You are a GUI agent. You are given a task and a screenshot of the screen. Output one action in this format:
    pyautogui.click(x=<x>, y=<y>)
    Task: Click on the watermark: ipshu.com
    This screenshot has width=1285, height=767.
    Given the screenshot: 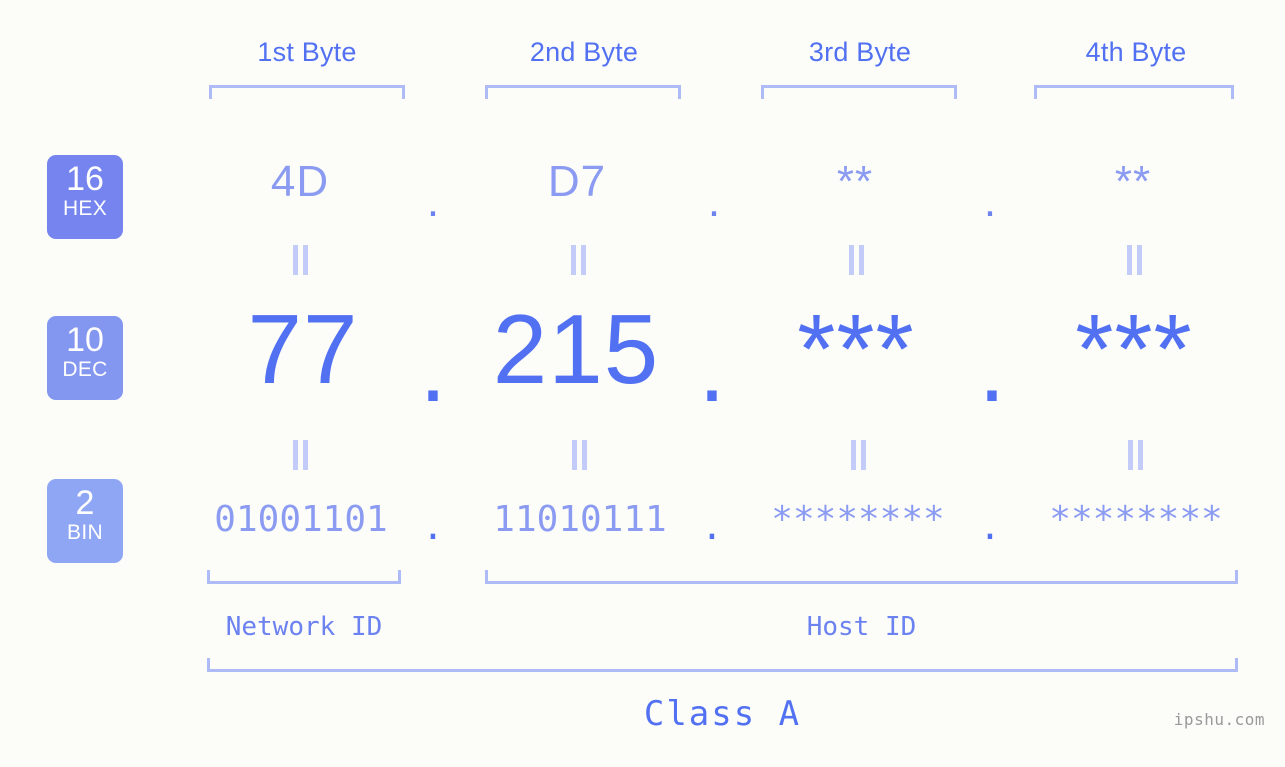 What is the action you would take?
    pyautogui.click(x=1219, y=719)
    